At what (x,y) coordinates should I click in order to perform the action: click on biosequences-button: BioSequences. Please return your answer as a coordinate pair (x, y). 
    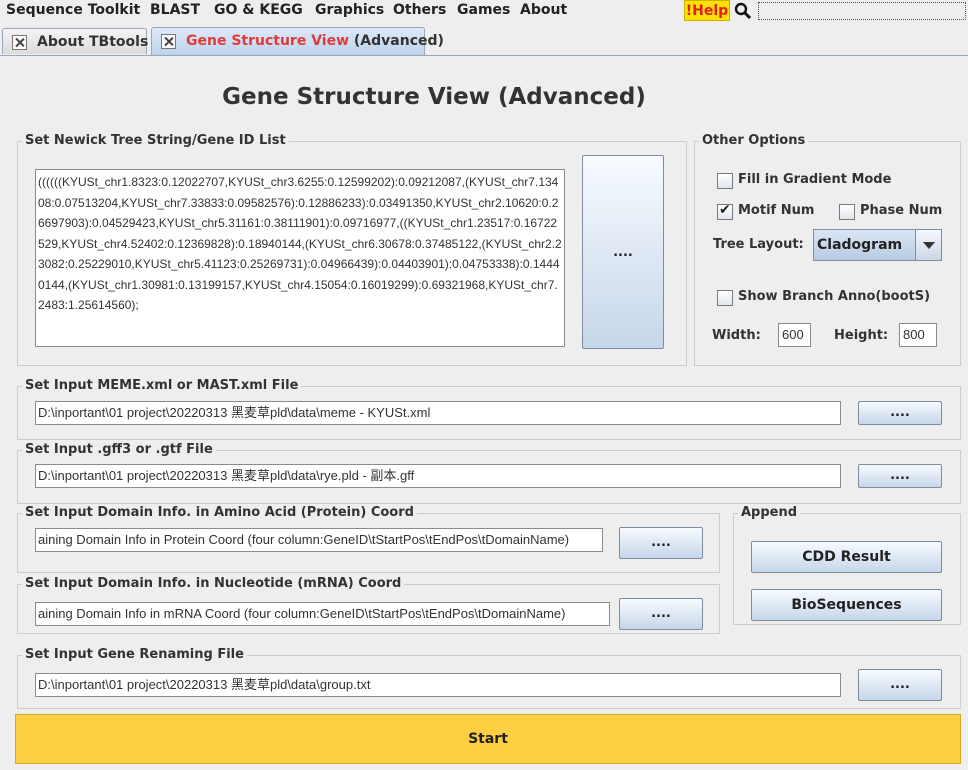
    Looking at the image, I should click on (846, 605).